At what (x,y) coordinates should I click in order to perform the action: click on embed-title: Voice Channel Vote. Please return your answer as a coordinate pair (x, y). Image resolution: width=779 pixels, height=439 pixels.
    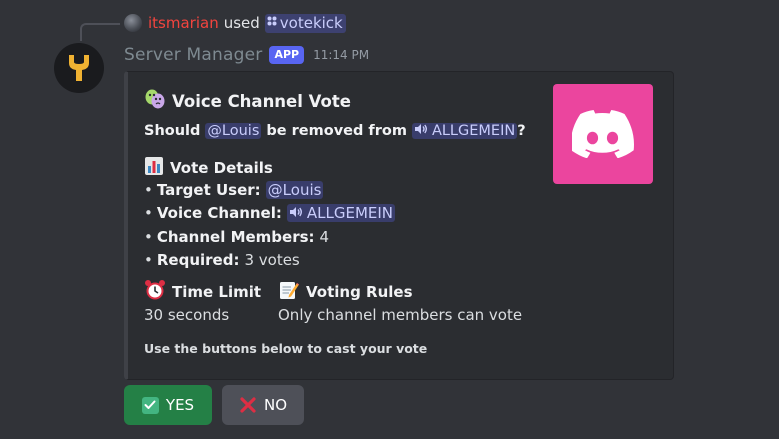
    Looking at the image, I should click on (247, 101).